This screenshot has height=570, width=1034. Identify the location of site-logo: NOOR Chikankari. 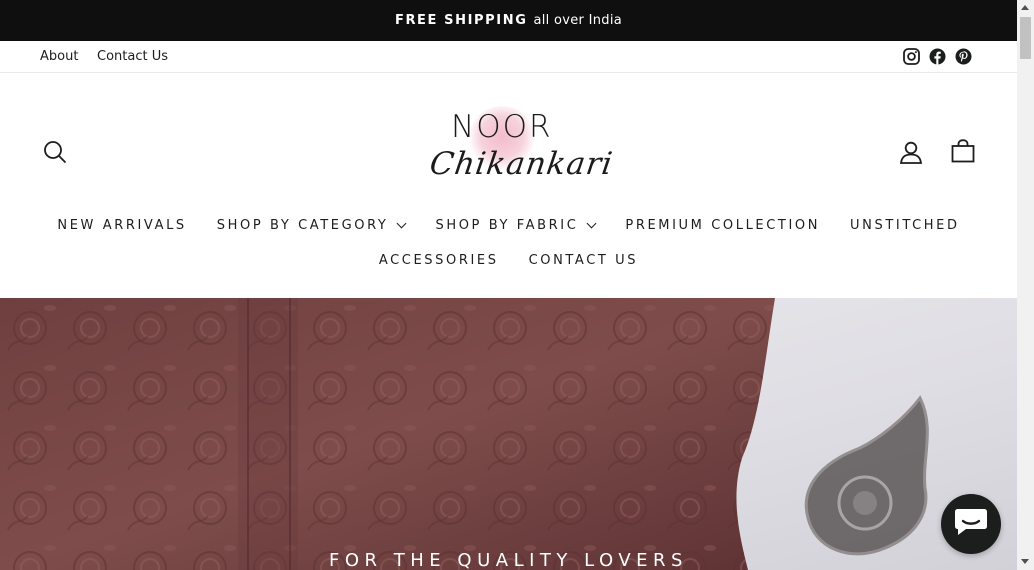
(520, 150).